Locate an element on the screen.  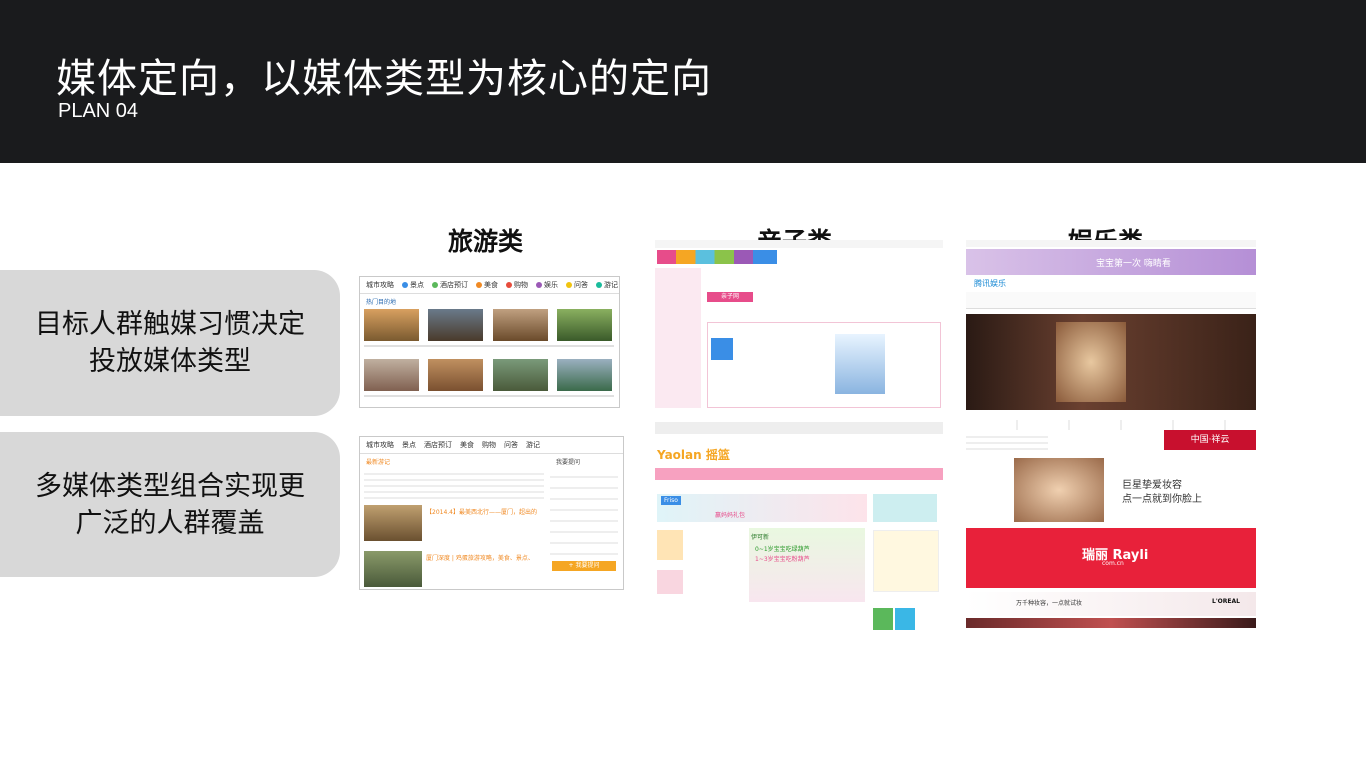
friso-brand: Friso is located at coordinates (671, 500).